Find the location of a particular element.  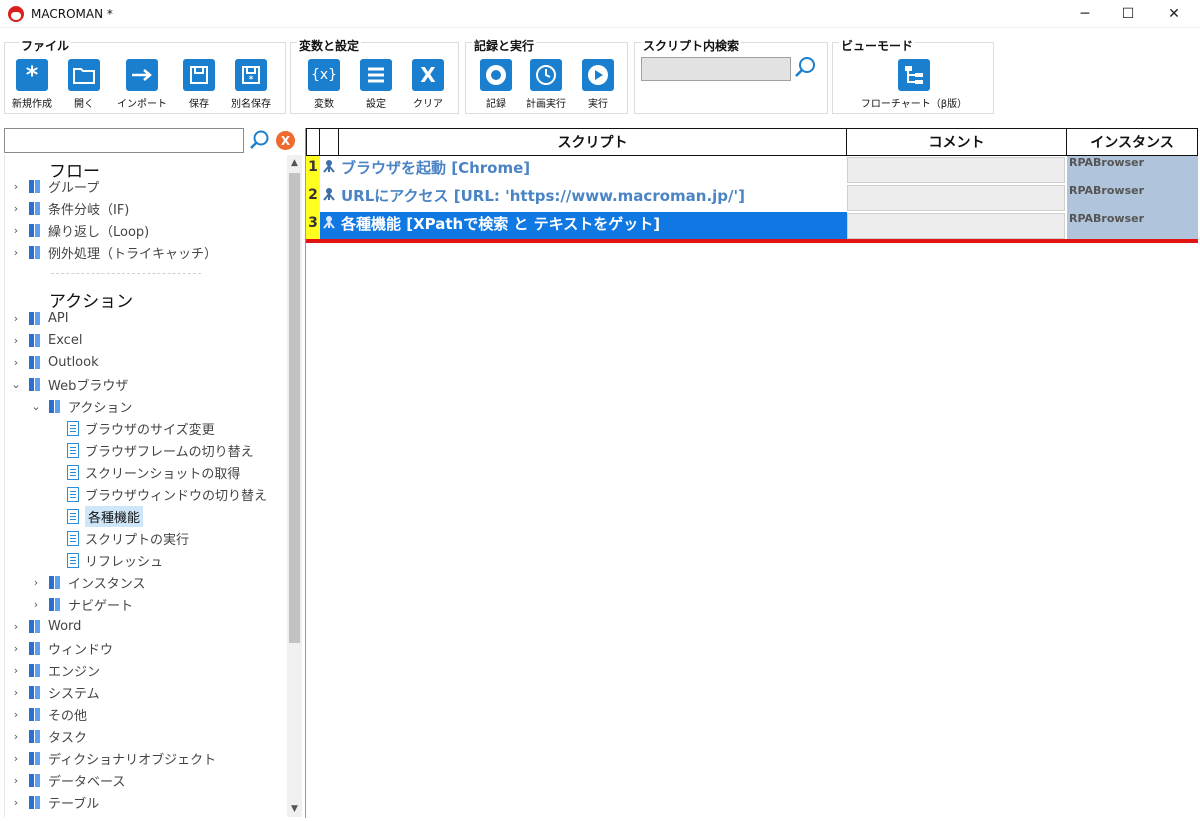

new-button: * 新規作成 is located at coordinates (32, 84).